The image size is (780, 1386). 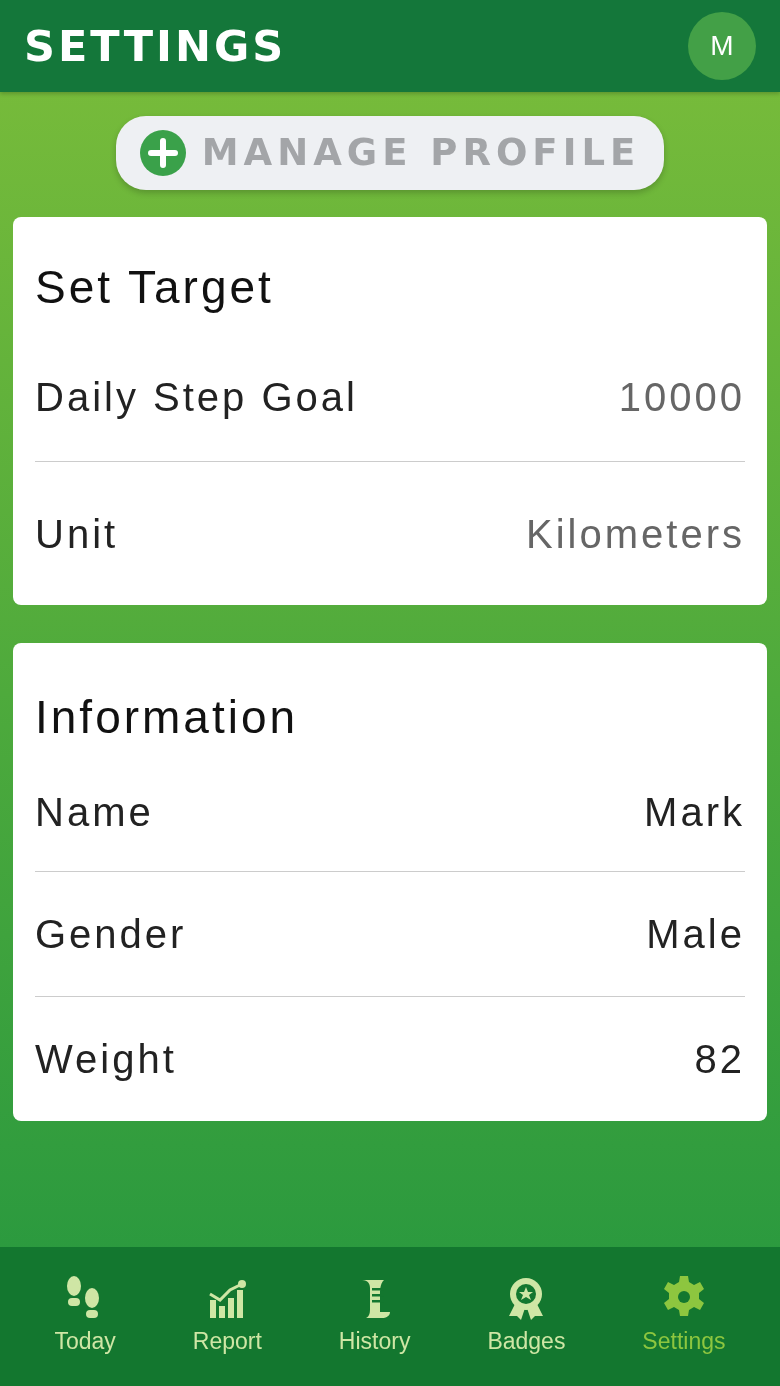 I want to click on avatar-button: M, so click(x=722, y=46).